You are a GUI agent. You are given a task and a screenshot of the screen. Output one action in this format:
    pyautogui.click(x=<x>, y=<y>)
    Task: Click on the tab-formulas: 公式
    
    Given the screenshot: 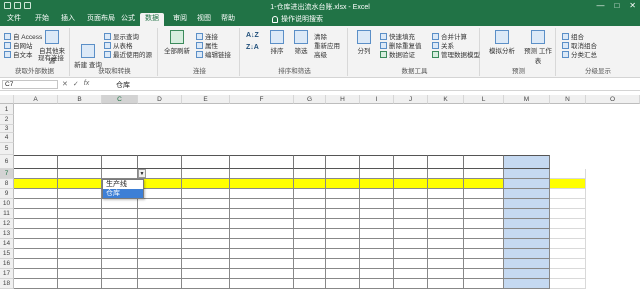 What is the action you would take?
    pyautogui.click(x=128, y=19)
    